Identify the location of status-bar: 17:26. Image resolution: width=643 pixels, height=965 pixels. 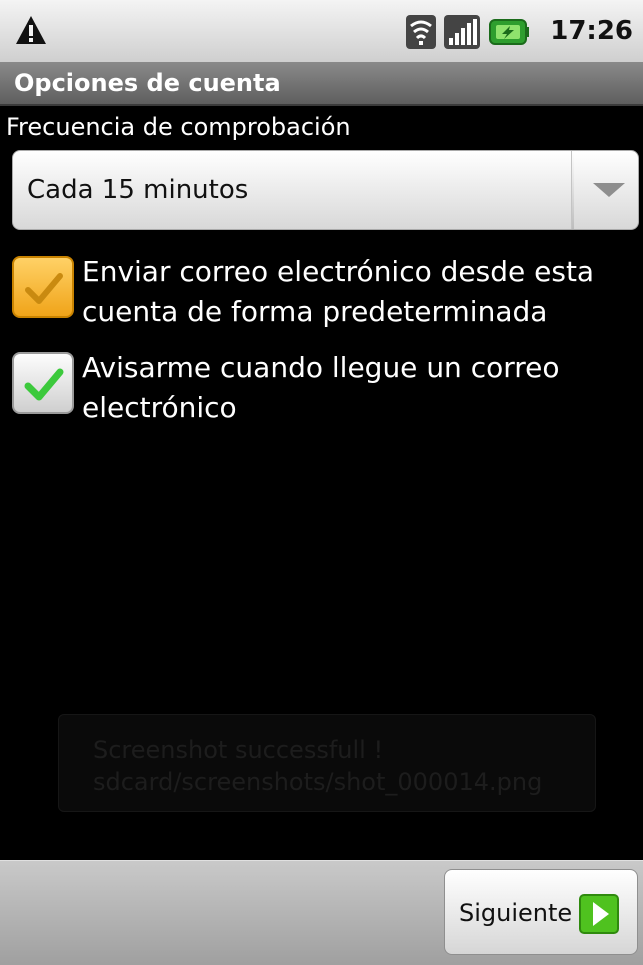
(321, 31).